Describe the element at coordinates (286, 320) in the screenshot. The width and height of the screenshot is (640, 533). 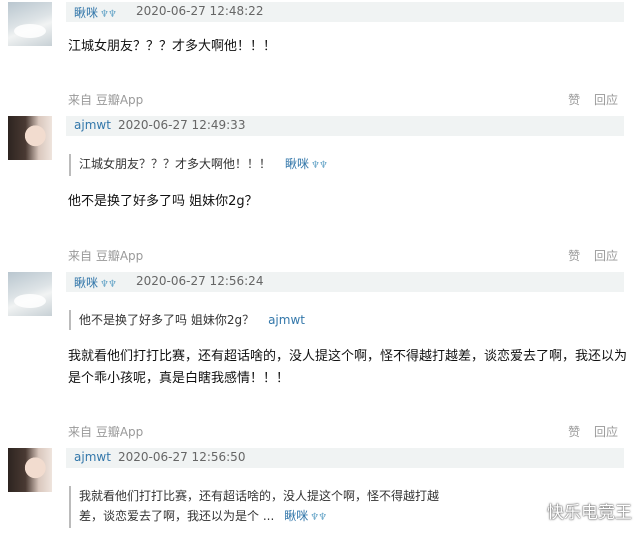
I see `quote-author-link: ajmwt` at that location.